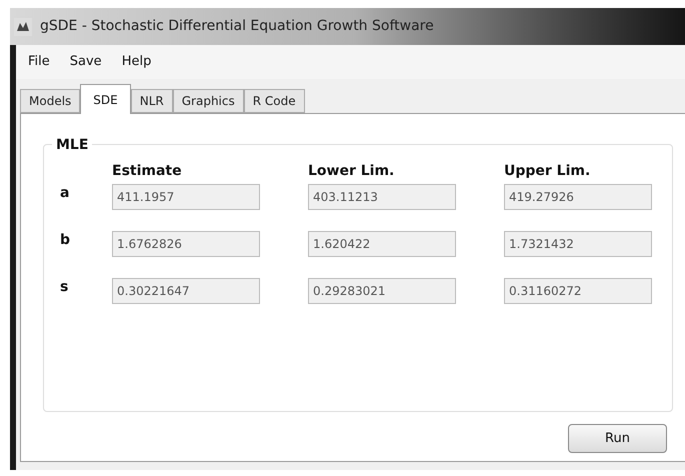 This screenshot has height=476, width=685. What do you see at coordinates (617, 438) in the screenshot?
I see `run-button: Run` at bounding box center [617, 438].